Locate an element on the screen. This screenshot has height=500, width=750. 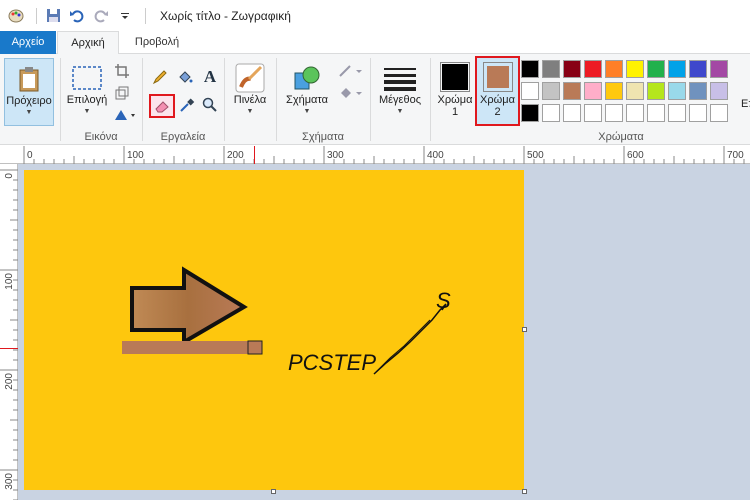
shapes-button: Σχήματα ▼ is located at coordinates (307, 86).